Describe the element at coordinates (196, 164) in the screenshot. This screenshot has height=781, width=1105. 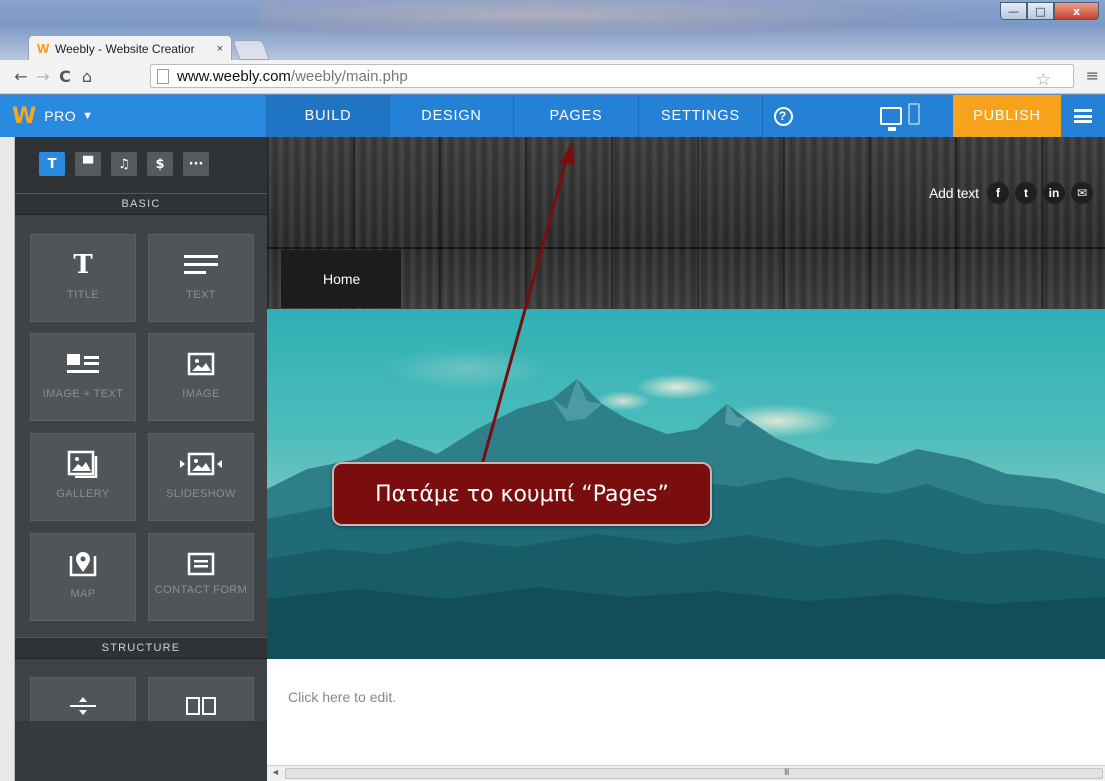
I see `category-more-icon: ···` at that location.